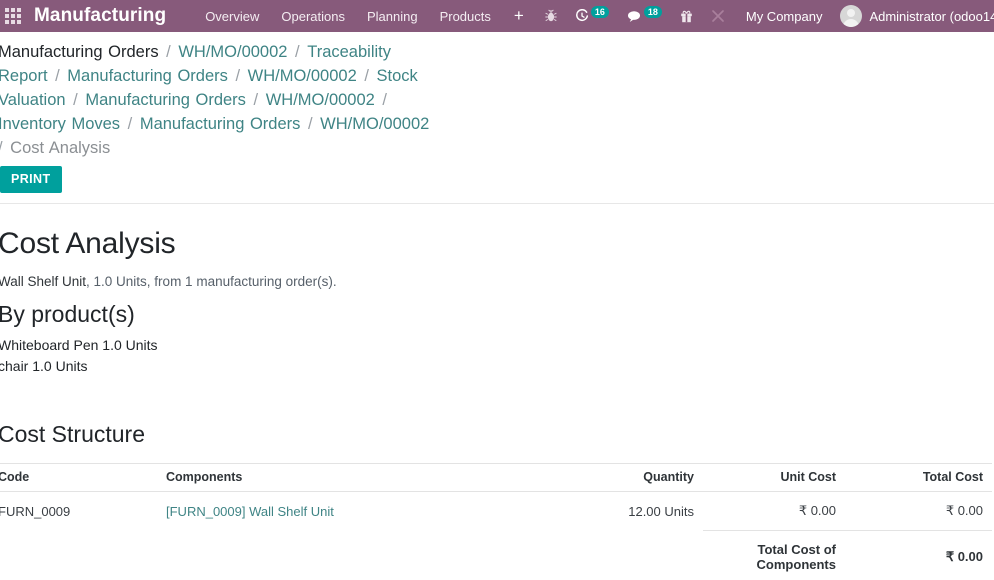 This screenshot has width=994, height=580. Describe the element at coordinates (599, 12) in the screenshot. I see `activity-count-badge: 16` at that location.